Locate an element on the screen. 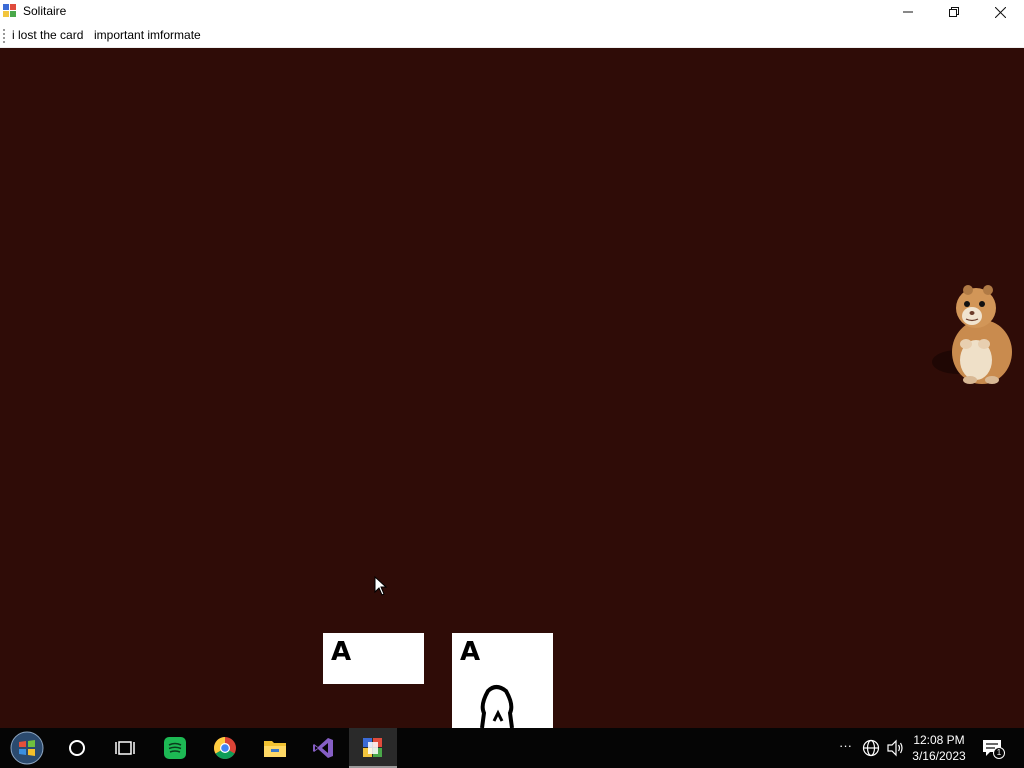 The width and height of the screenshot is (1024, 768). visual-studio-icon is located at coordinates (323, 748).